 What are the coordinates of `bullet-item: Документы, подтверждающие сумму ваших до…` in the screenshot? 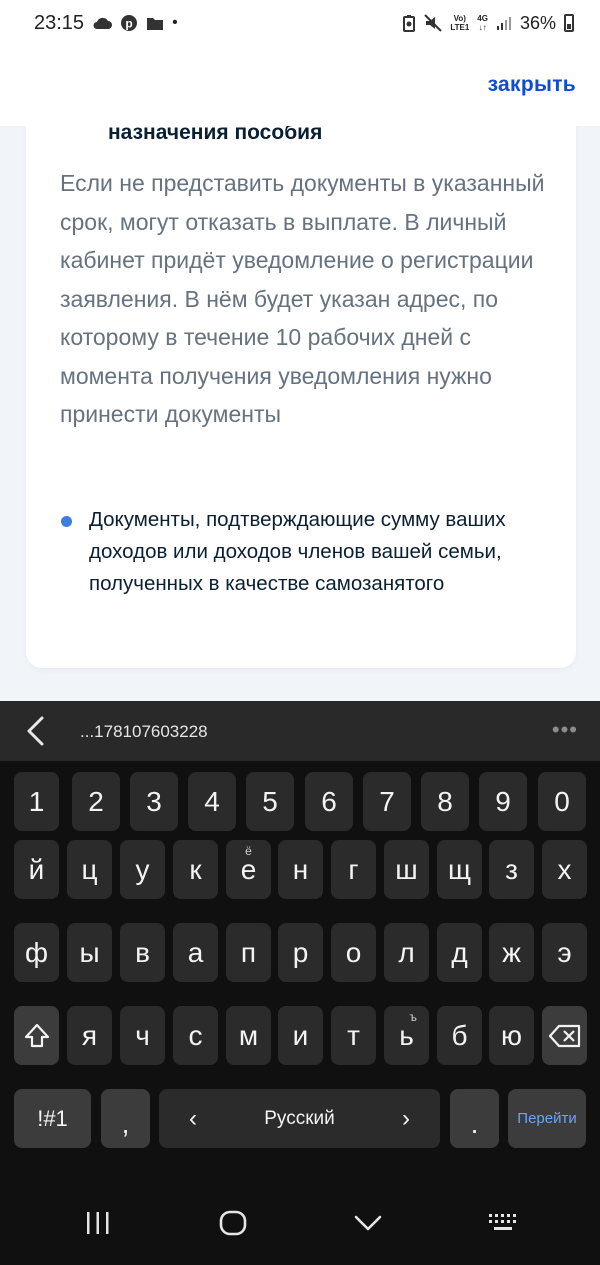 It's located at (297, 551).